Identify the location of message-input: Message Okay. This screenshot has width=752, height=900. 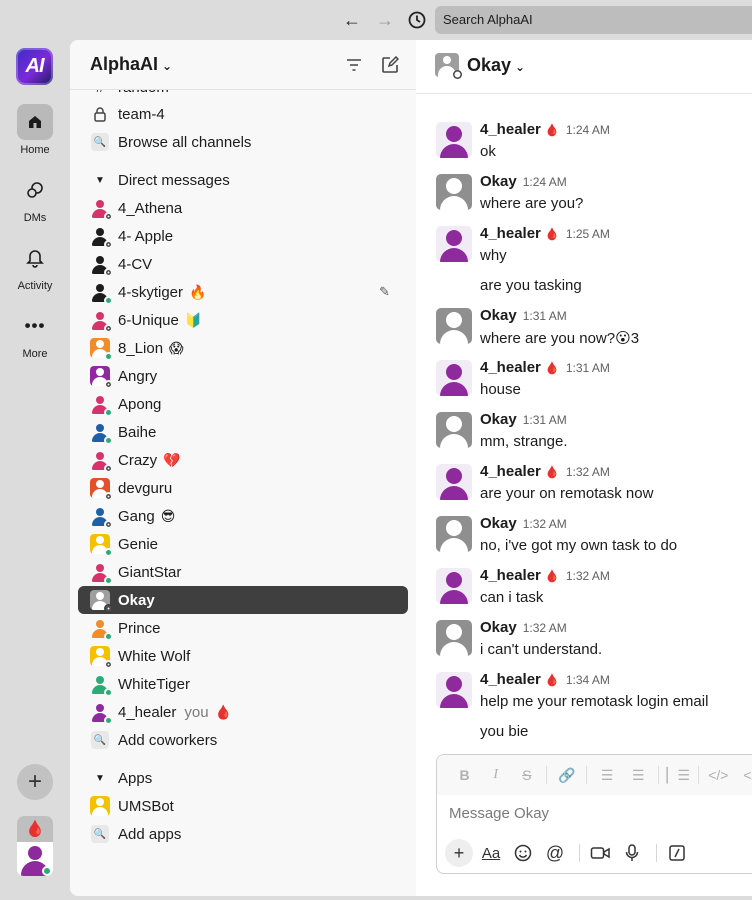
(499, 813).